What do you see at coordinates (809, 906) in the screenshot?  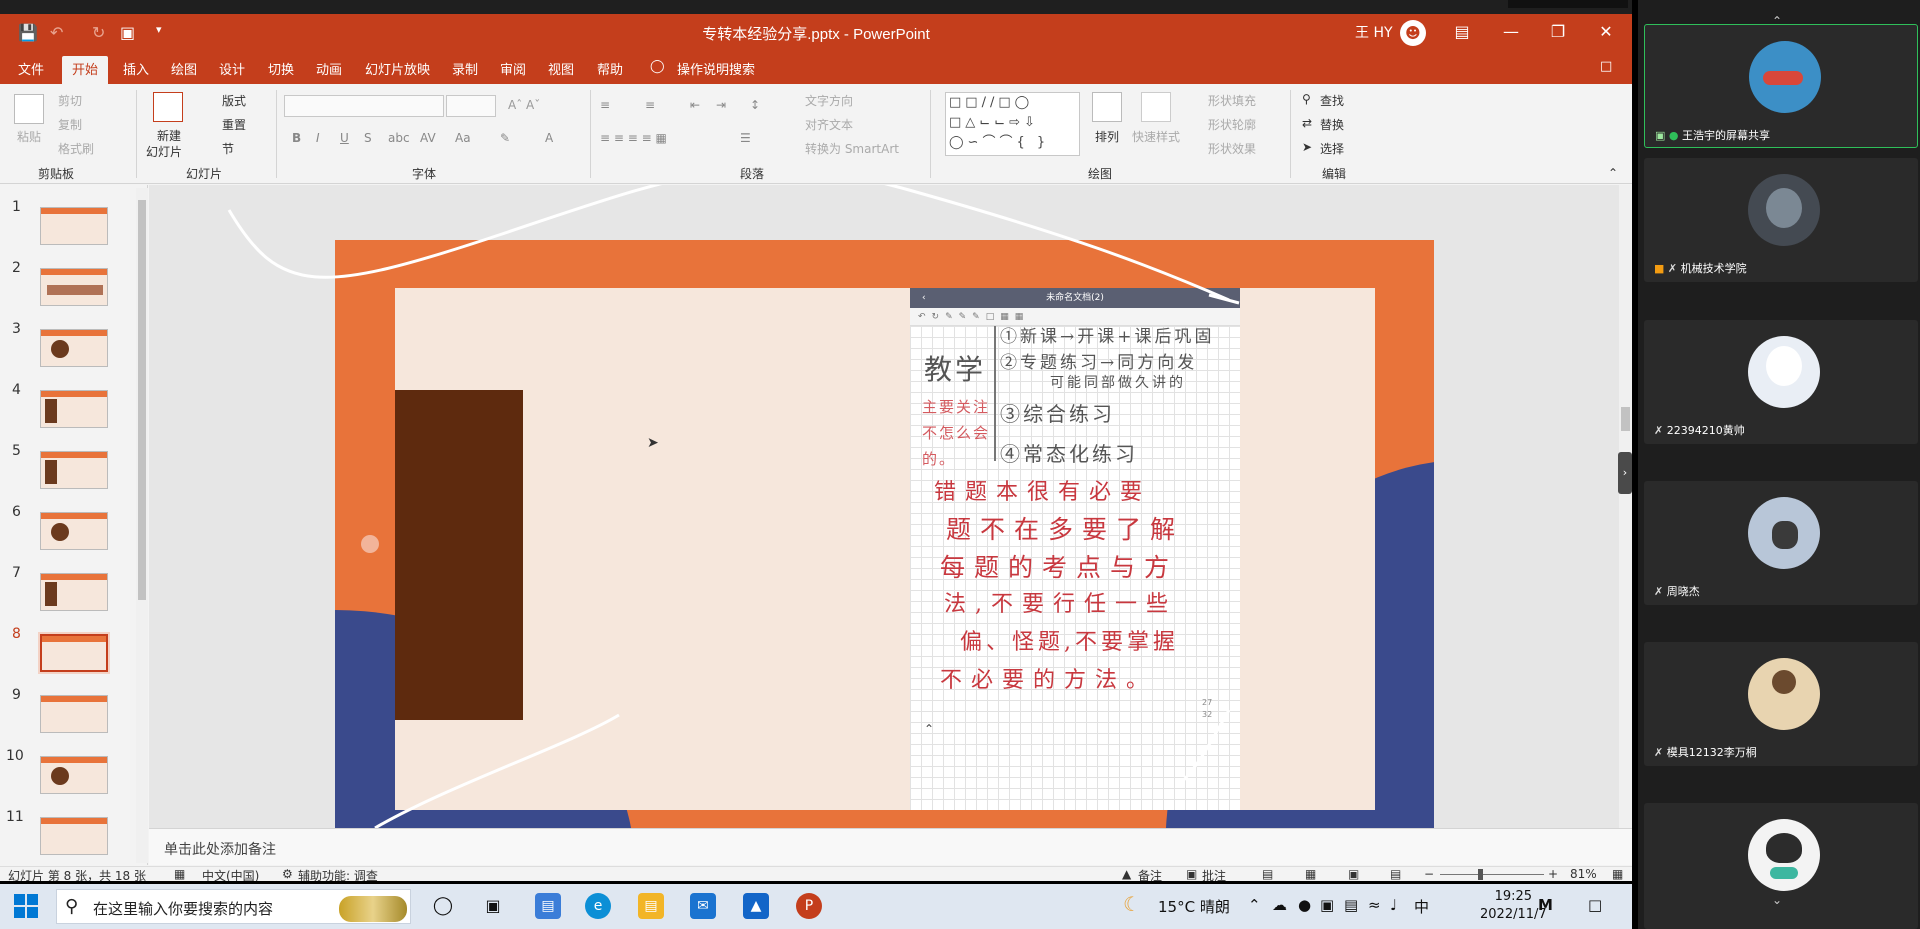 I see `powerpoint-icon: P` at bounding box center [809, 906].